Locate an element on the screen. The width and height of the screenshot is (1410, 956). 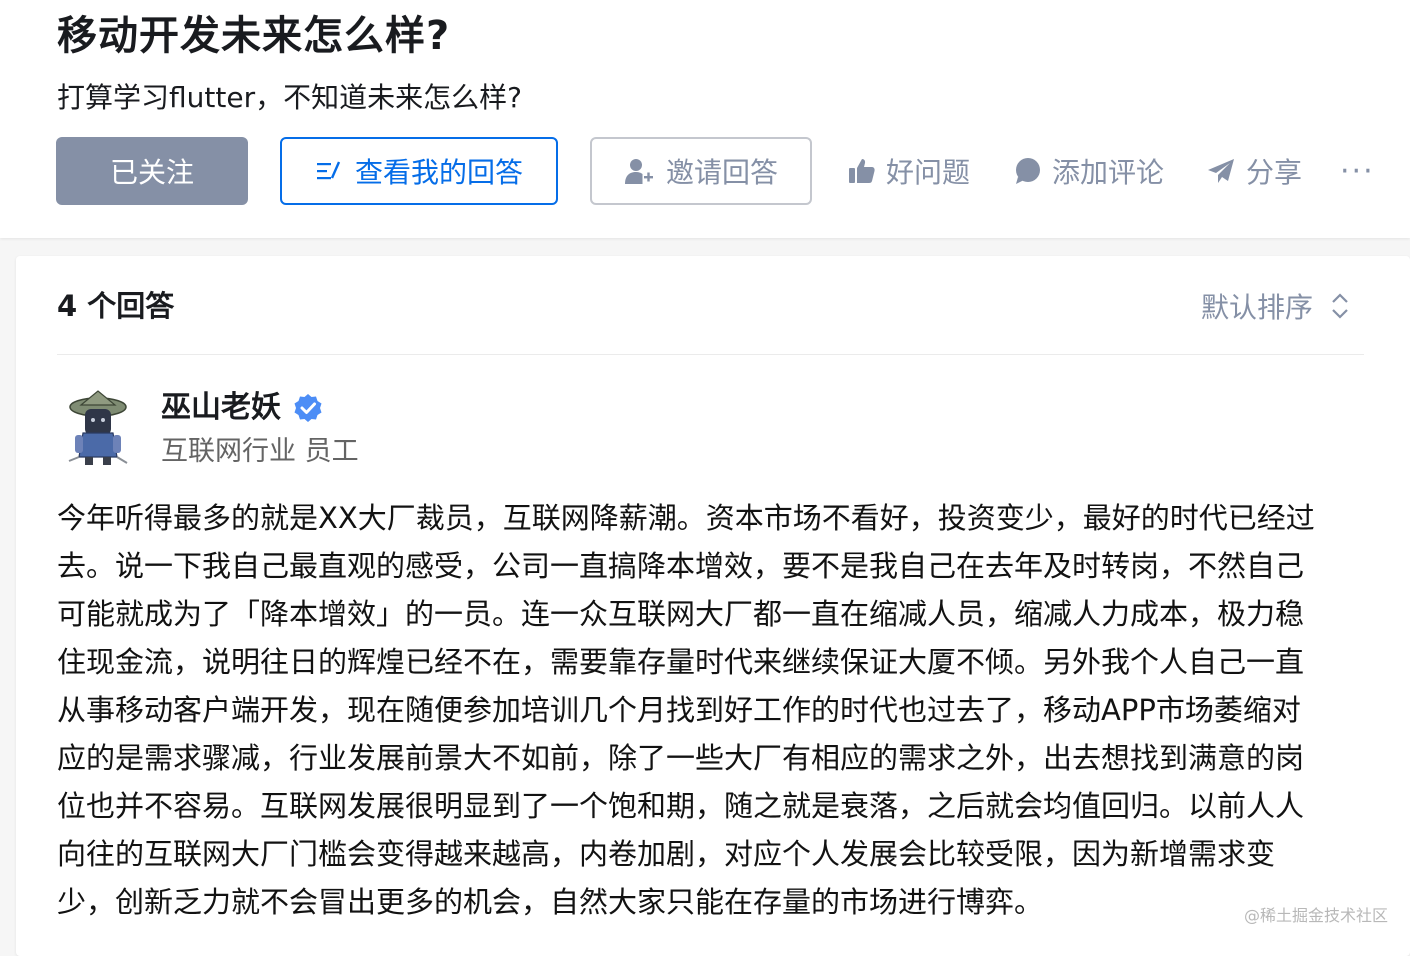
answer-line: 少，创新乏力就不会冒出更多的机会，自然大家只能在存量的市场进行博弈。 is located at coordinates (550, 902).